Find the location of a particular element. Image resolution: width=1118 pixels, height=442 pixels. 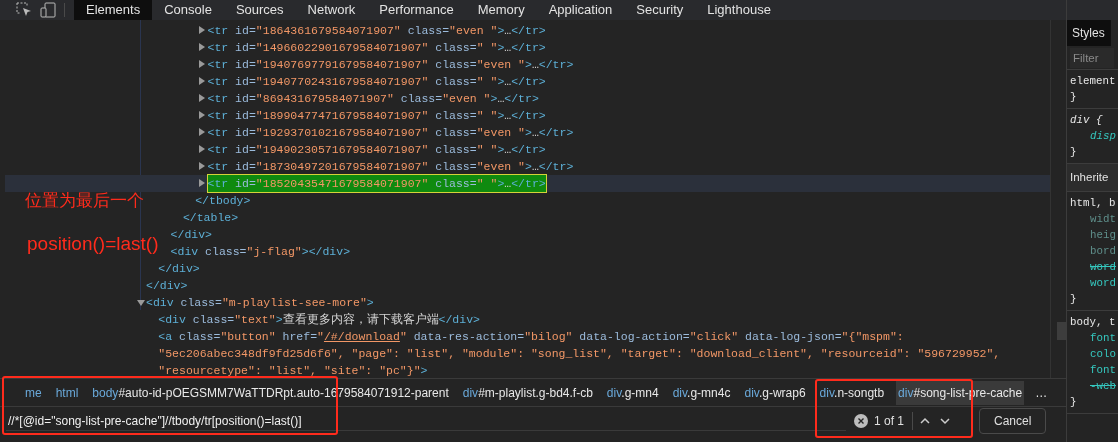

html-code-line: <tr id="18730497201679584071907" class="even ">…</tr> is located at coordinates (390, 167).